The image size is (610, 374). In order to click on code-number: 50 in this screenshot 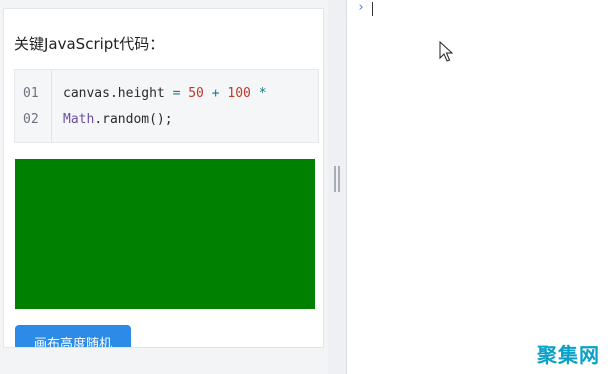, I will do `click(196, 93)`.